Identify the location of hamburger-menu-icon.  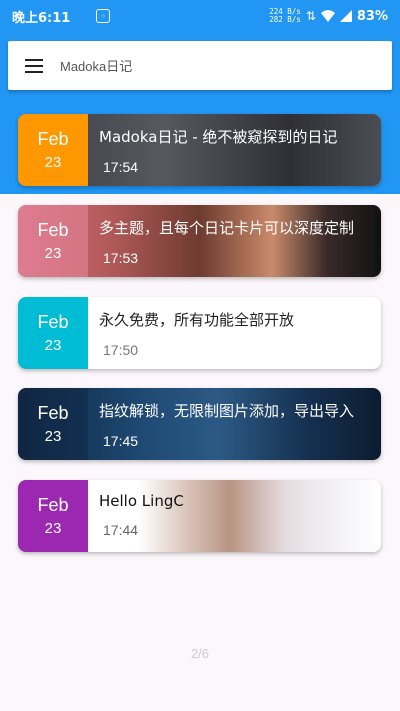
(34, 65).